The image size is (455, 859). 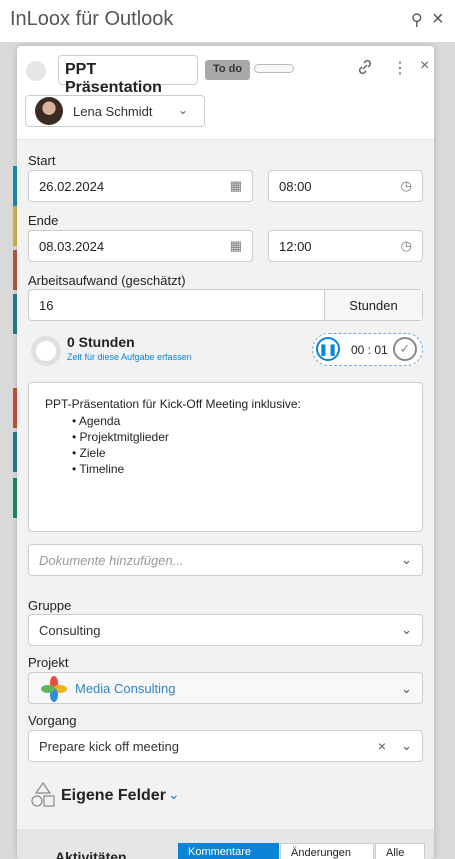 What do you see at coordinates (227, 21) in the screenshot?
I see `pane-header: InLoox für Outlook ⚲ ×` at bounding box center [227, 21].